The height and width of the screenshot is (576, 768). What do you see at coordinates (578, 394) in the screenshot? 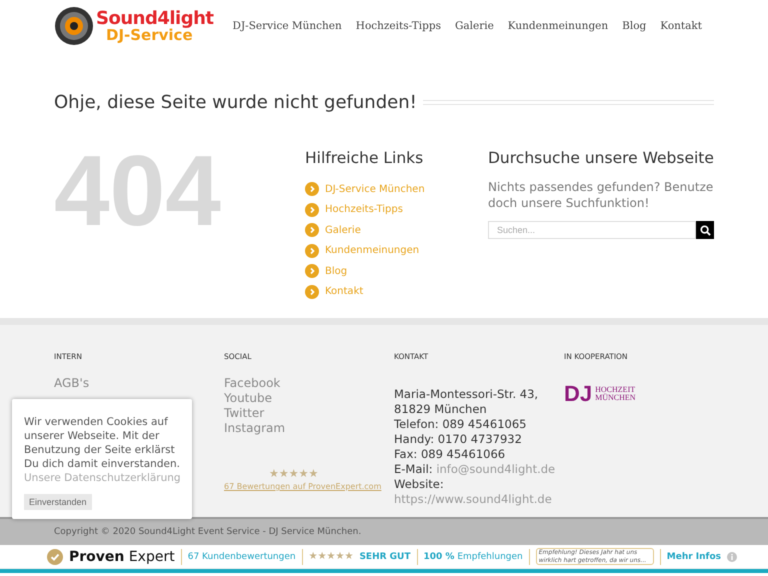
I see `partner-logo-mark: DJ` at bounding box center [578, 394].